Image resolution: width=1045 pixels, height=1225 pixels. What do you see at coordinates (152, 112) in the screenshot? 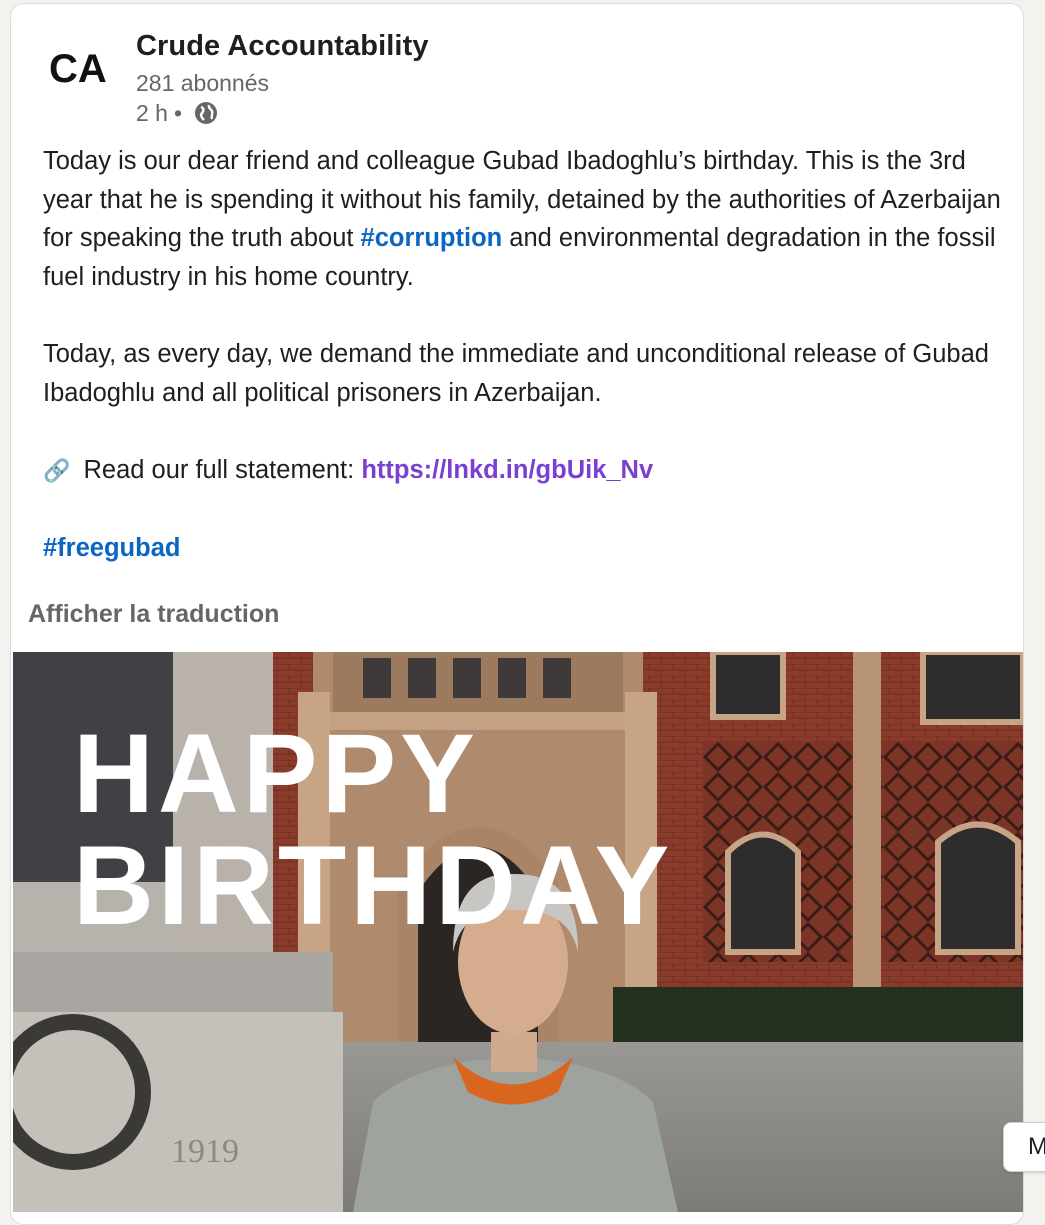
I see `post-time: 2 h` at bounding box center [152, 112].